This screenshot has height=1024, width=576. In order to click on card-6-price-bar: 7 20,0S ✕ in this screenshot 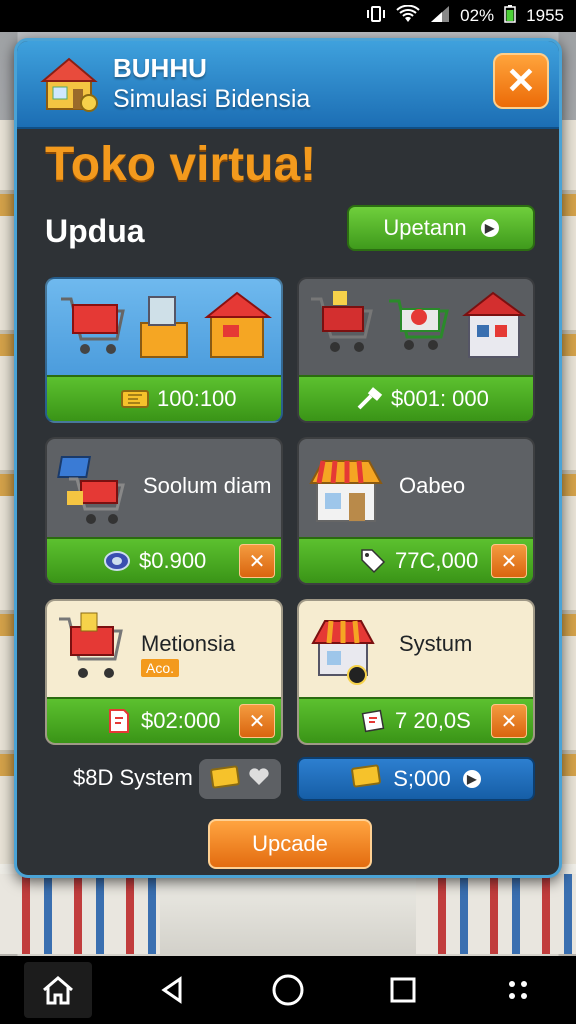, I will do `click(416, 720)`.